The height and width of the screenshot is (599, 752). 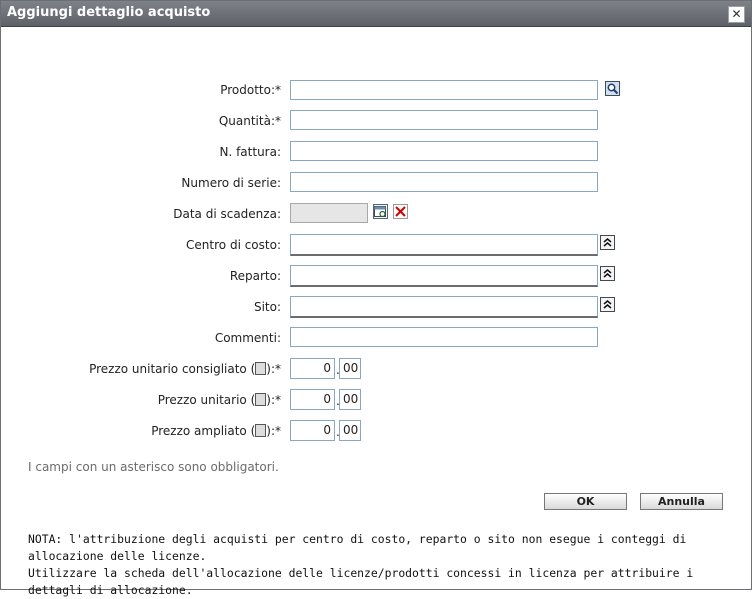 I want to click on quantity-input, so click(x=444, y=120).